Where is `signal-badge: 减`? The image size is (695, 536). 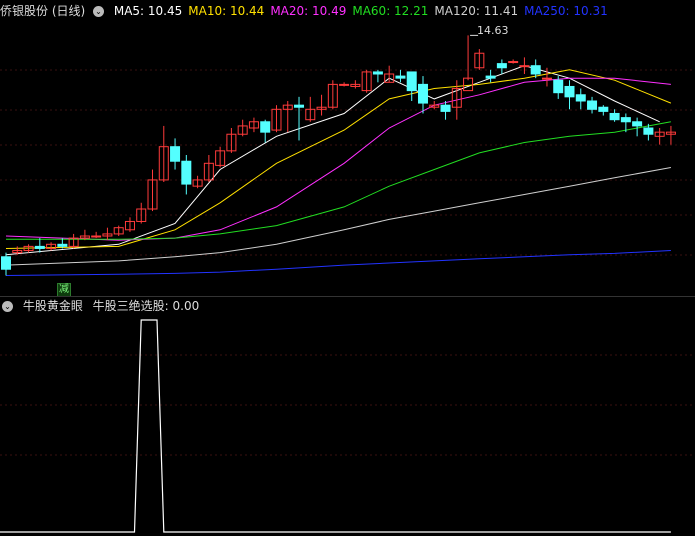 signal-badge: 减 is located at coordinates (64, 290).